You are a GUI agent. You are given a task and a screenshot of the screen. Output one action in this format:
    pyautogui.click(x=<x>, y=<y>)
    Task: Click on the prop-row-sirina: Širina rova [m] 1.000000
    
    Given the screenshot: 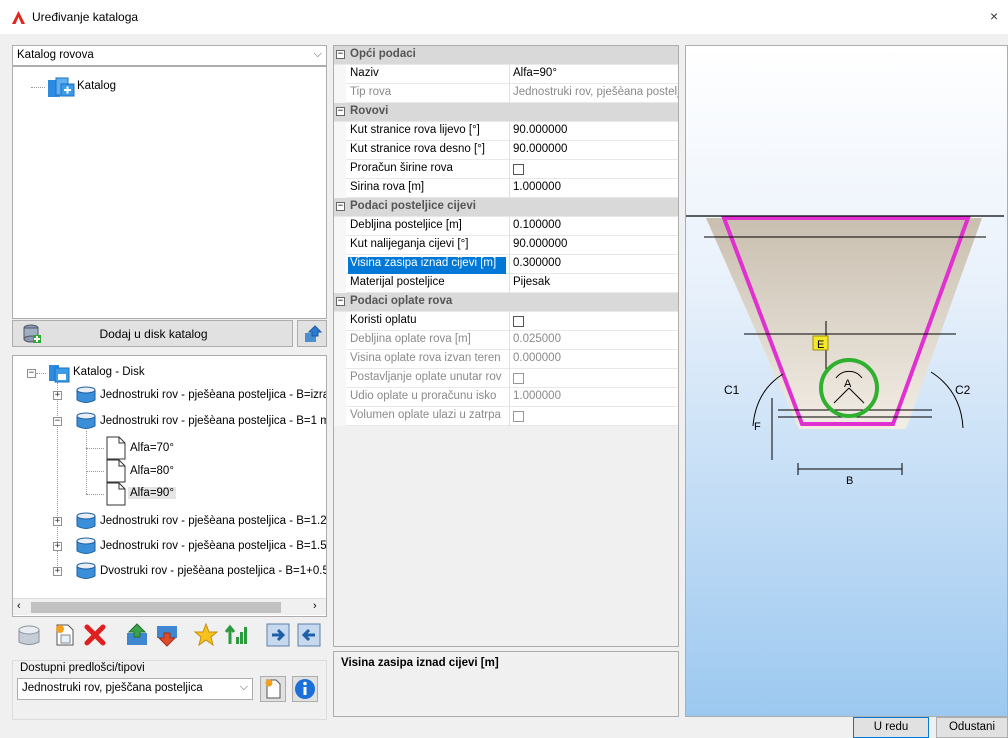 What is the action you would take?
    pyautogui.click(x=506, y=188)
    